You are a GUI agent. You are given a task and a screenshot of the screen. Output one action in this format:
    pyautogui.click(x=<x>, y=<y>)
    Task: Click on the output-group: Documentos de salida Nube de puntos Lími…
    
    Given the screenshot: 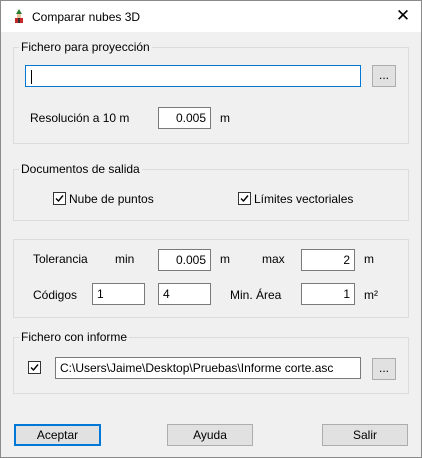 What is the action you would take?
    pyautogui.click(x=211, y=191)
    